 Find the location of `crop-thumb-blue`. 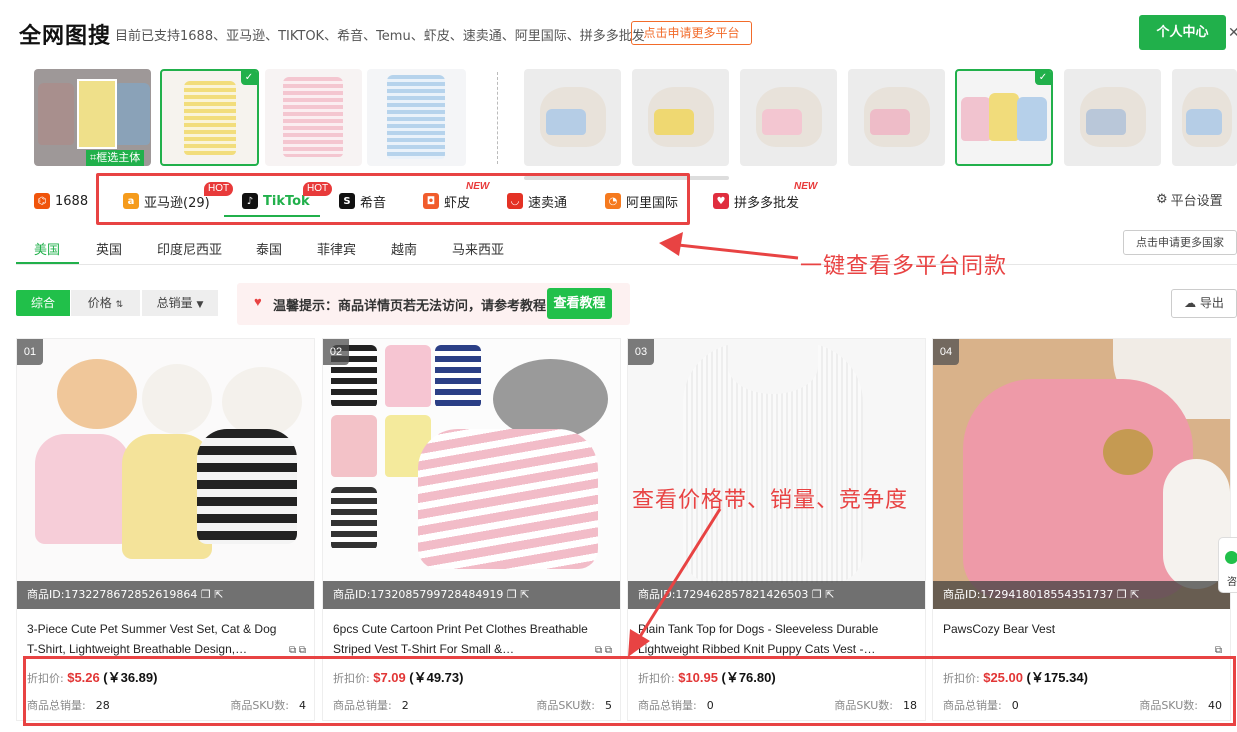

crop-thumb-blue is located at coordinates (416, 117).